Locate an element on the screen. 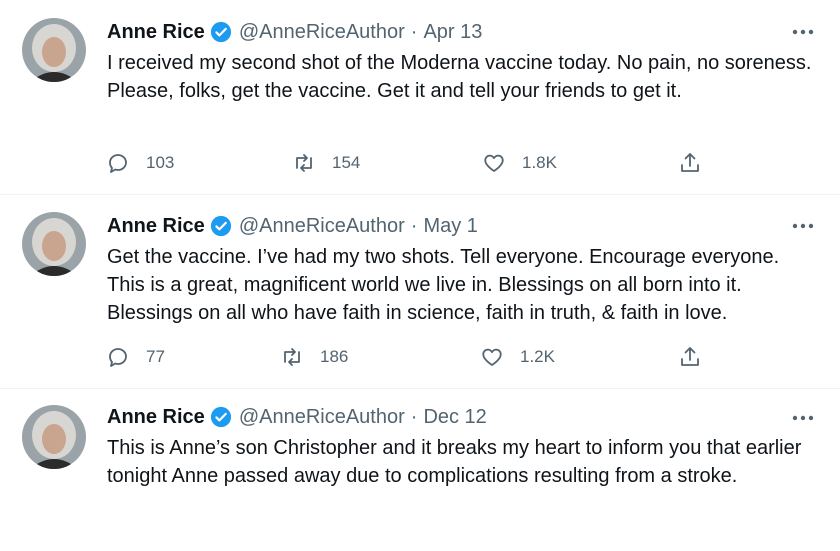  like-count: 1.8K is located at coordinates (539, 162).